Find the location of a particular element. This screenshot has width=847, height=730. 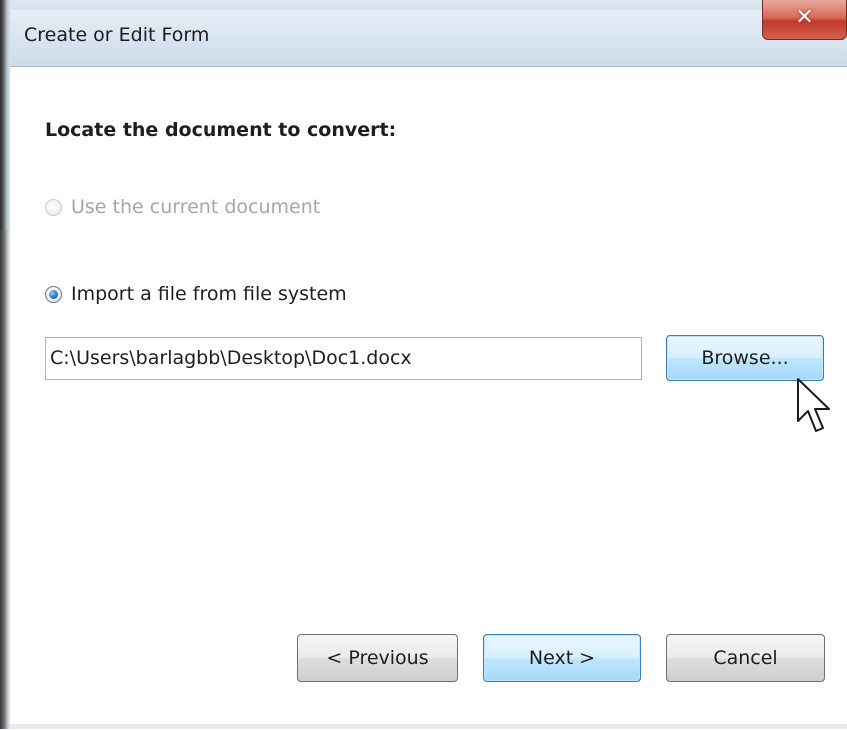

import-file-label: Import a file from file system is located at coordinates (209, 294).